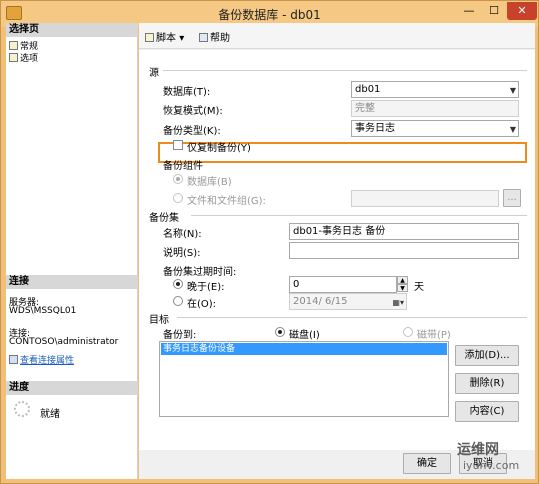 This screenshot has height=484, width=539. What do you see at coordinates (50, 414) in the screenshot?
I see `progress-status: 就绪` at bounding box center [50, 414].